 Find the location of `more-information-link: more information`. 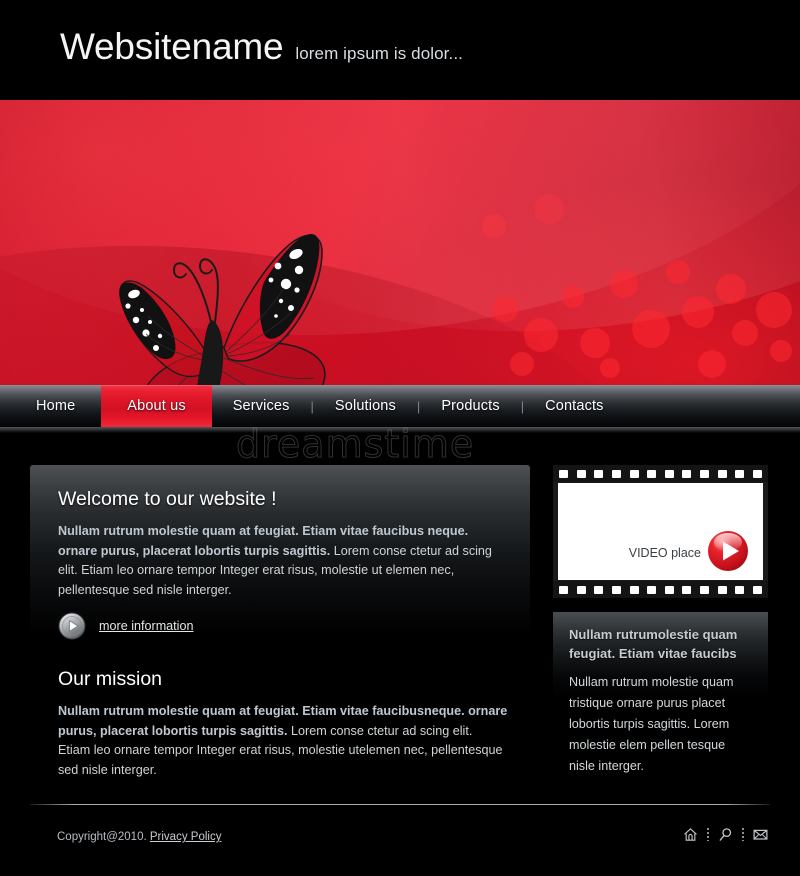

more-information-link: more information is located at coordinates (126, 626).